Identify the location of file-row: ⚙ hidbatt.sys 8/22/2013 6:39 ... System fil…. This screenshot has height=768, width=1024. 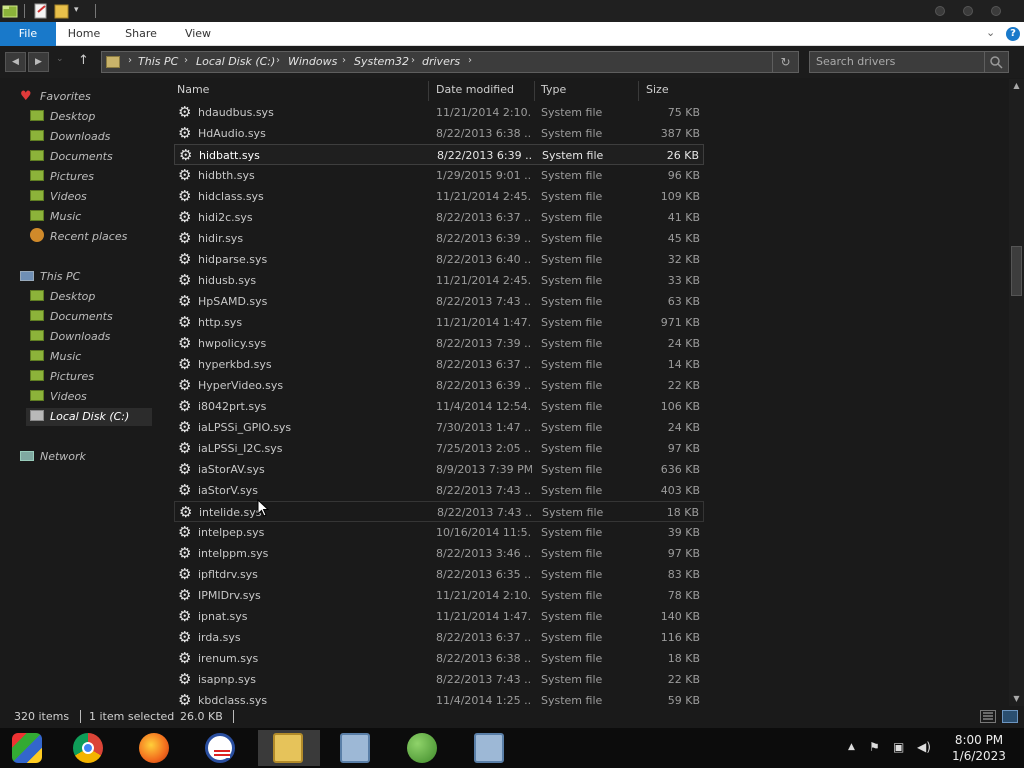
(439, 154).